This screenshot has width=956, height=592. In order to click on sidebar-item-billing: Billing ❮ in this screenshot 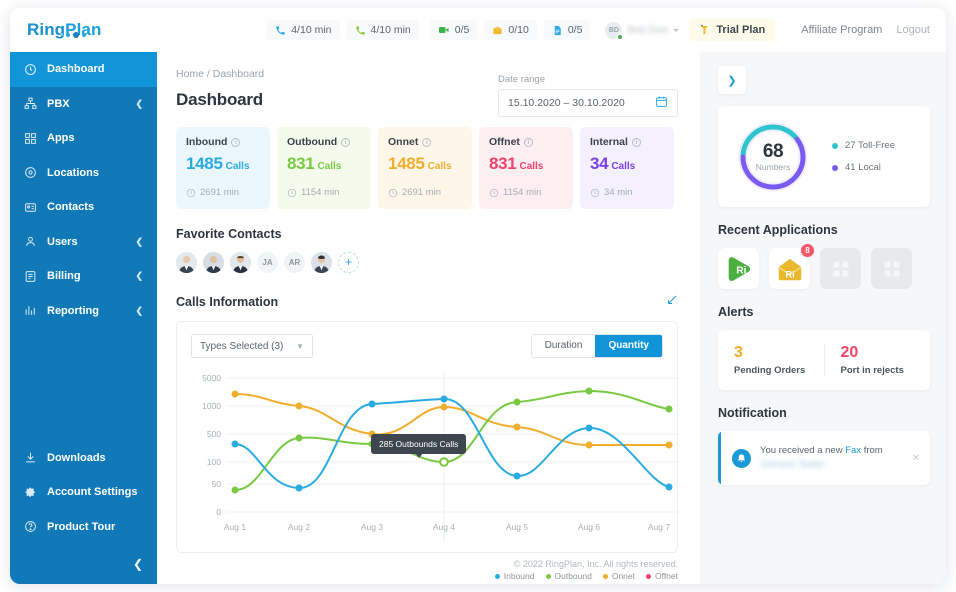, I will do `click(83, 276)`.